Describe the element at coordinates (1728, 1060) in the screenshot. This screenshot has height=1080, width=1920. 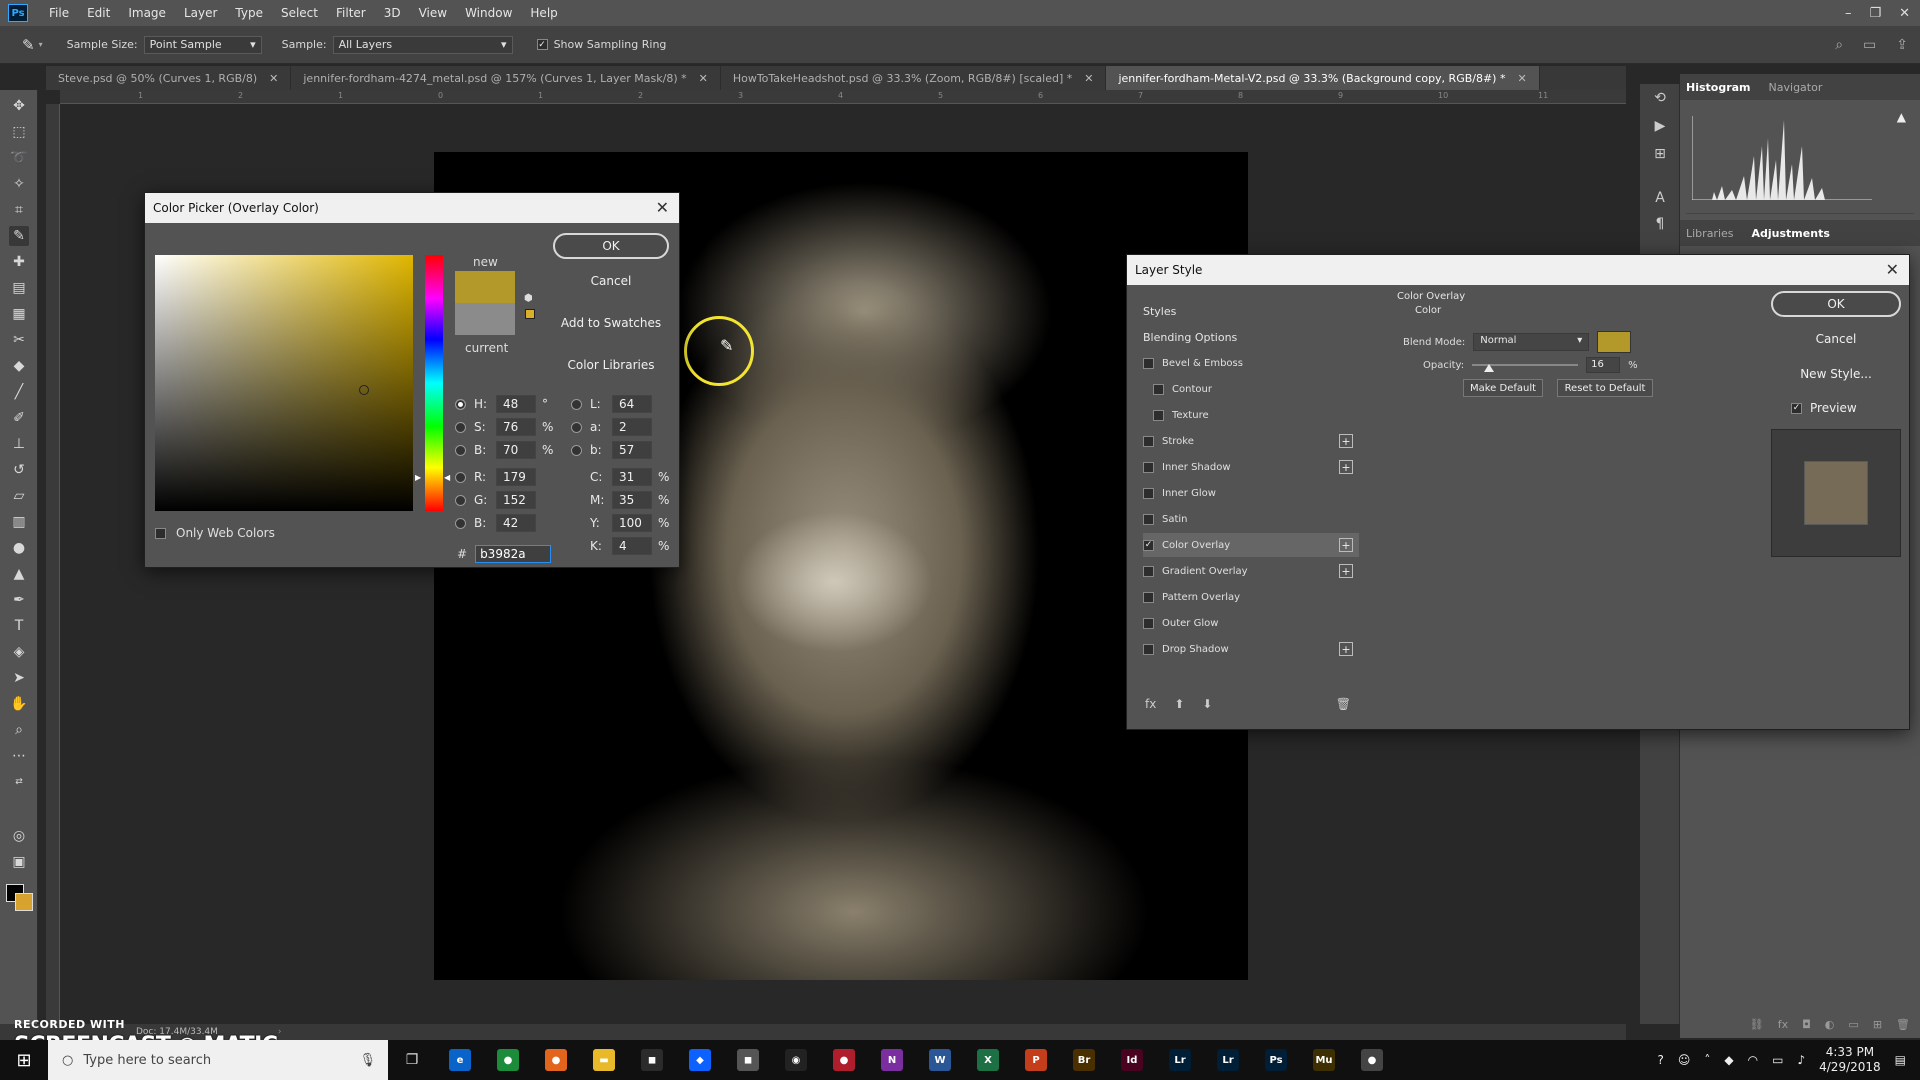
I see `dropbox-tray-icon: ◆` at that location.